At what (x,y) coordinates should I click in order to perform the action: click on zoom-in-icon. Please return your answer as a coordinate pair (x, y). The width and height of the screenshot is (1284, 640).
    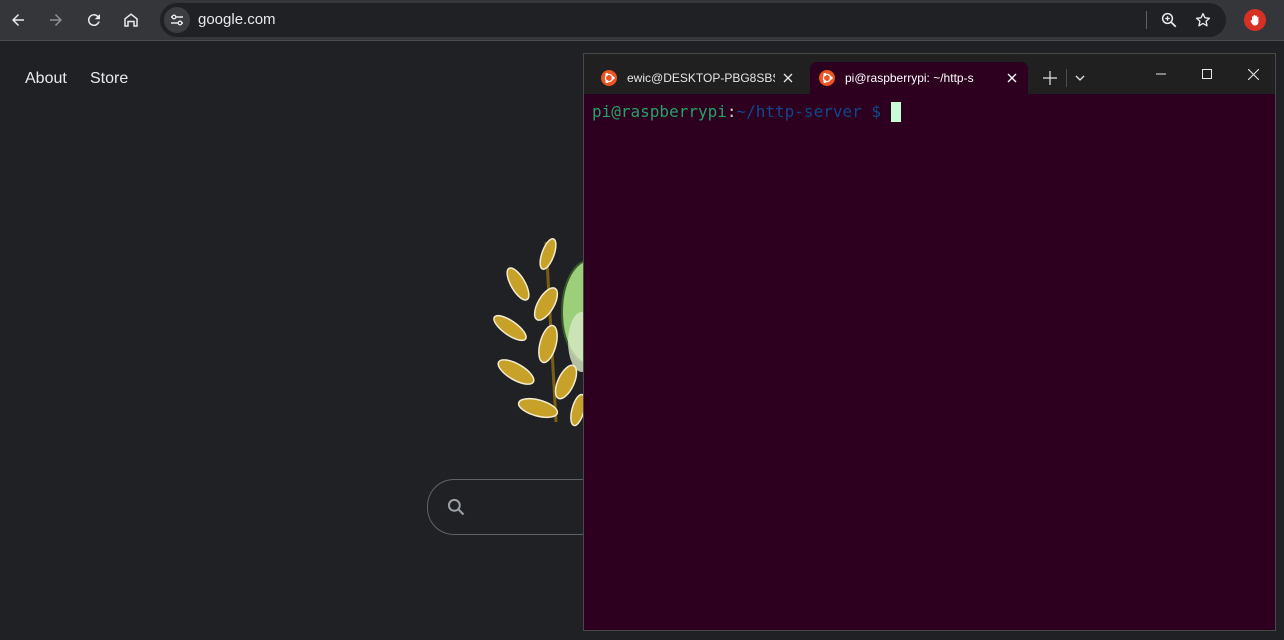
    Looking at the image, I should click on (1169, 20).